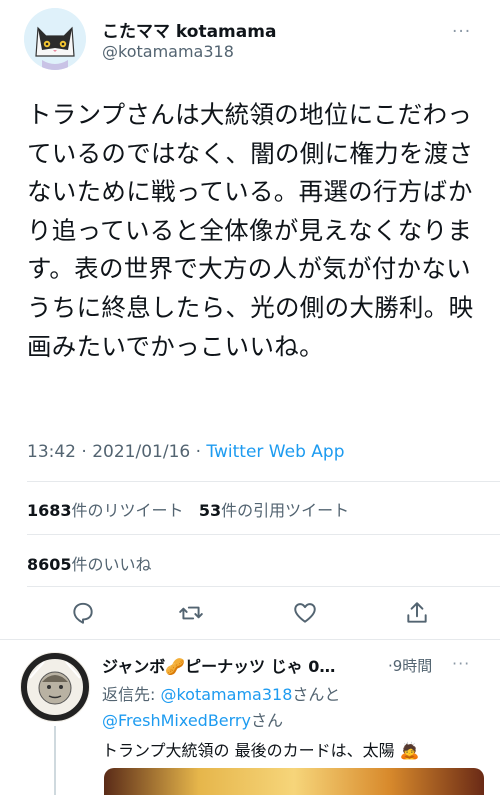 Image resolution: width=500 pixels, height=795 pixels. I want to click on retweet-count: 1683, so click(49, 510).